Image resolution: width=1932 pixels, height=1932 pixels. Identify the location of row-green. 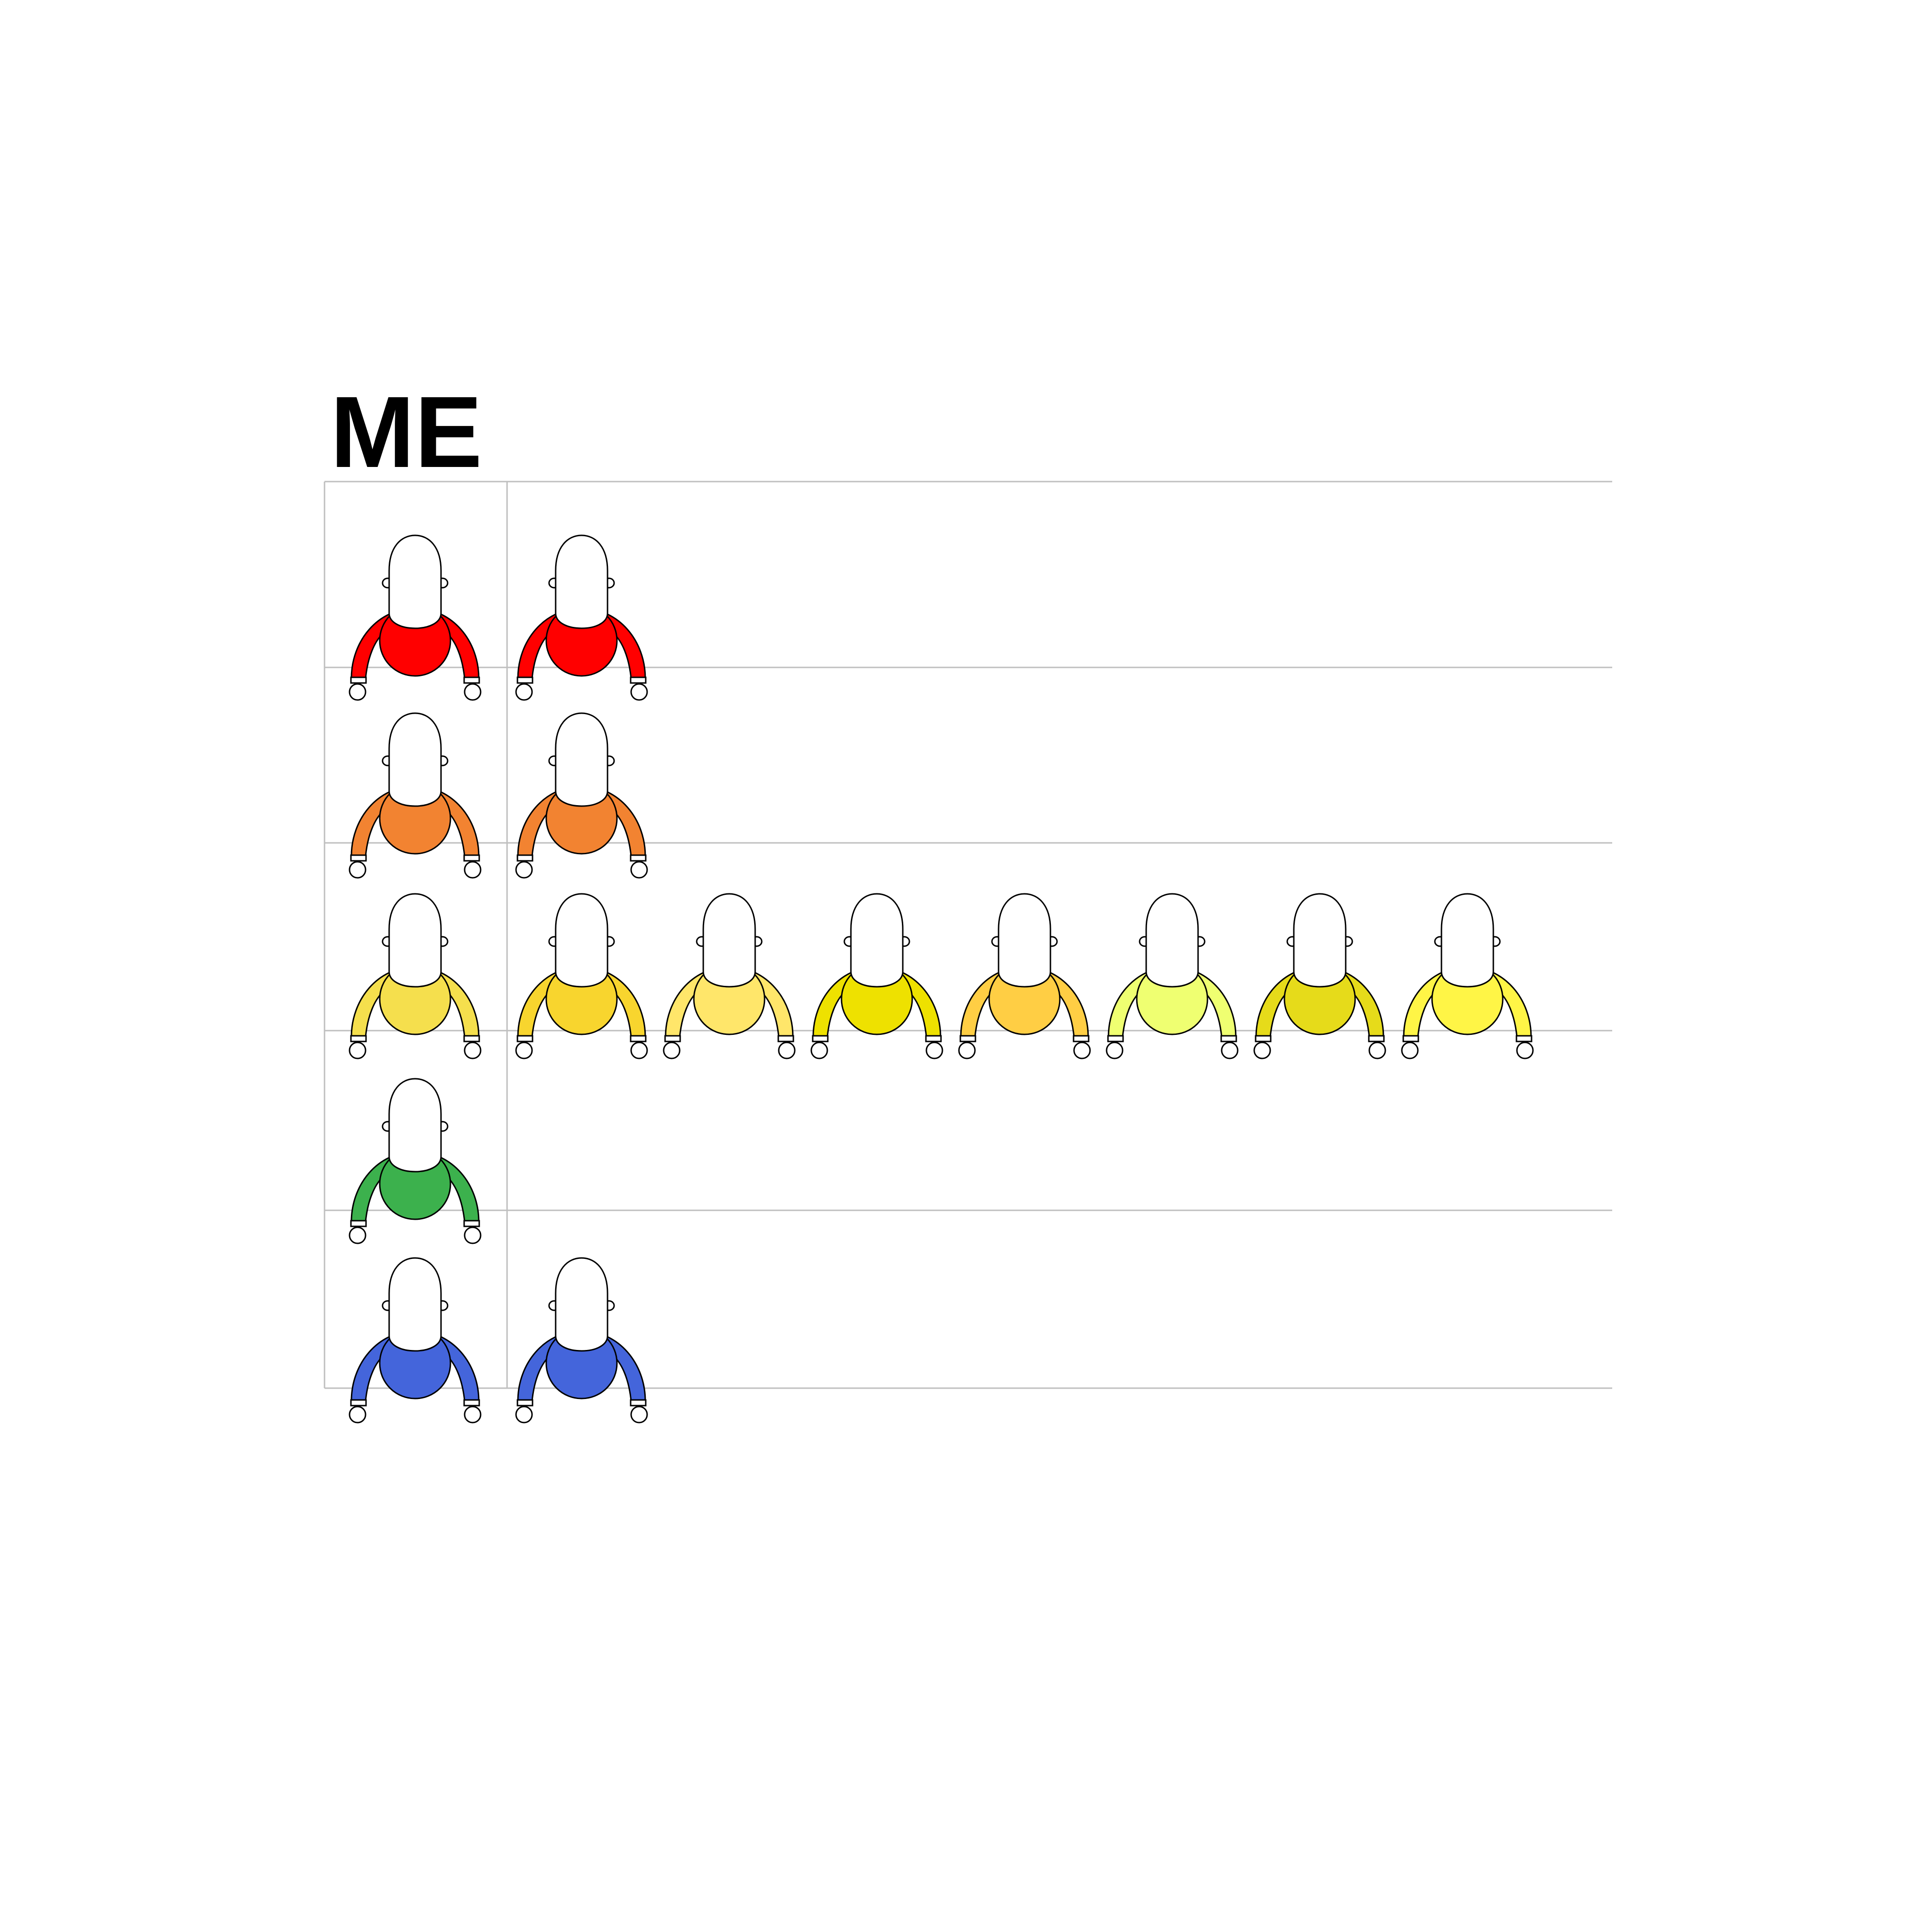
(415, 1161).